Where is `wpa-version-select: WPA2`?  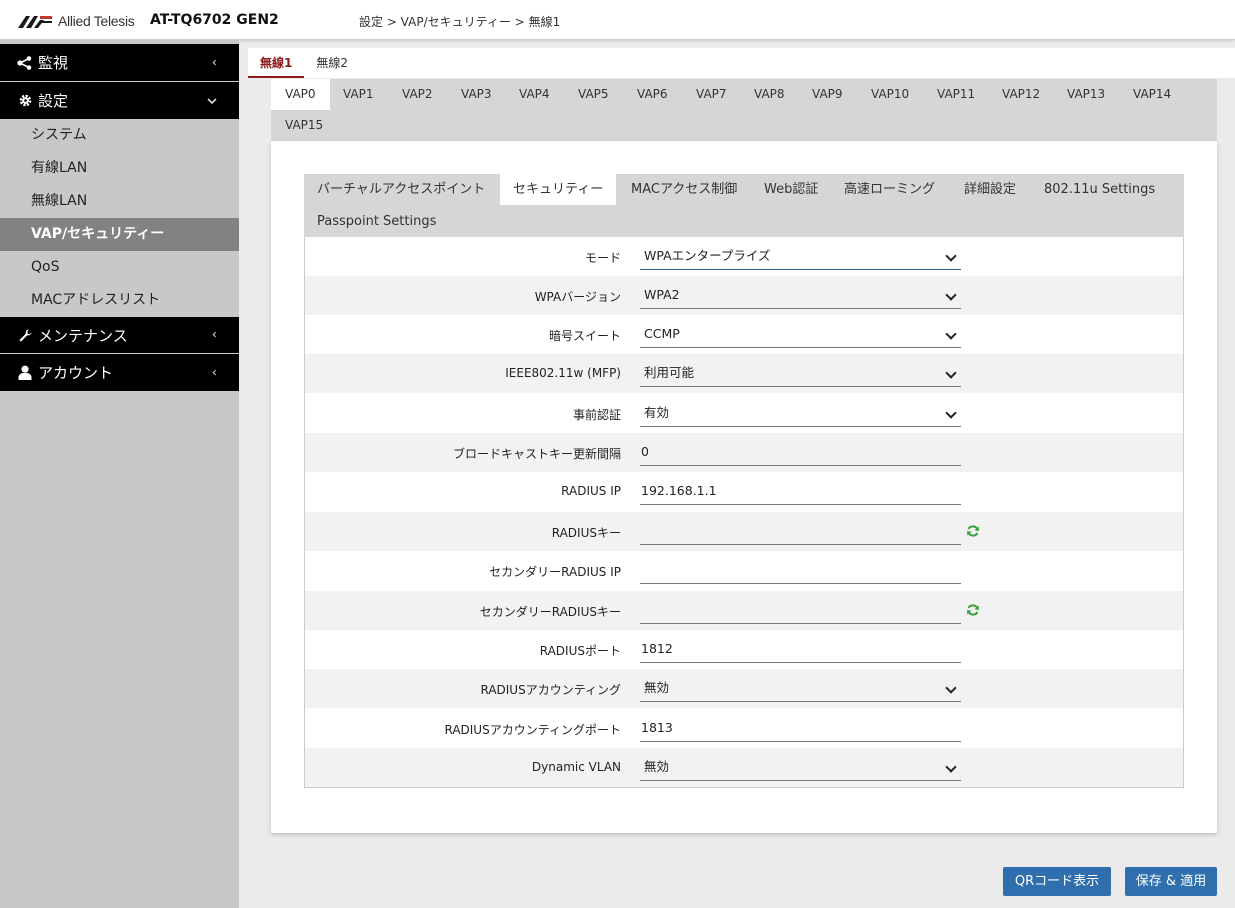 wpa-version-select: WPA2 is located at coordinates (800, 295).